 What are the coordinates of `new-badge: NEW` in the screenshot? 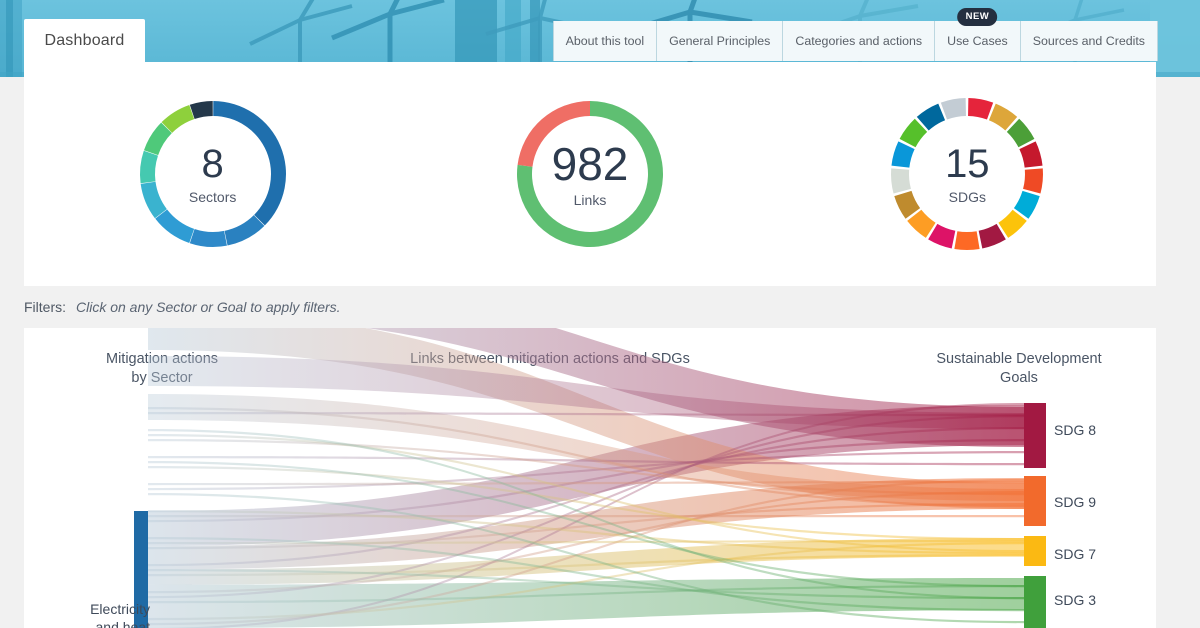 It's located at (977, 17).